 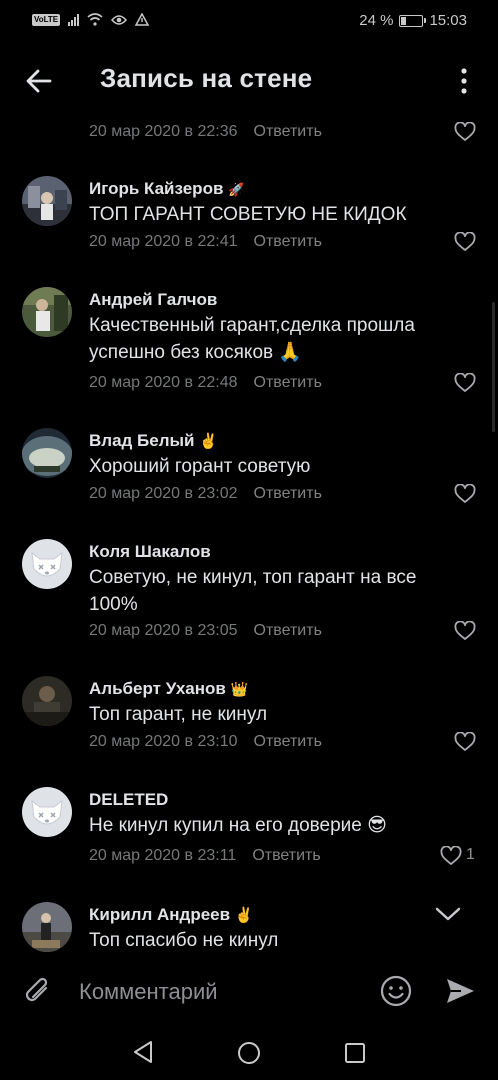 What do you see at coordinates (464, 81) in the screenshot?
I see `more-vertical-icon` at bounding box center [464, 81].